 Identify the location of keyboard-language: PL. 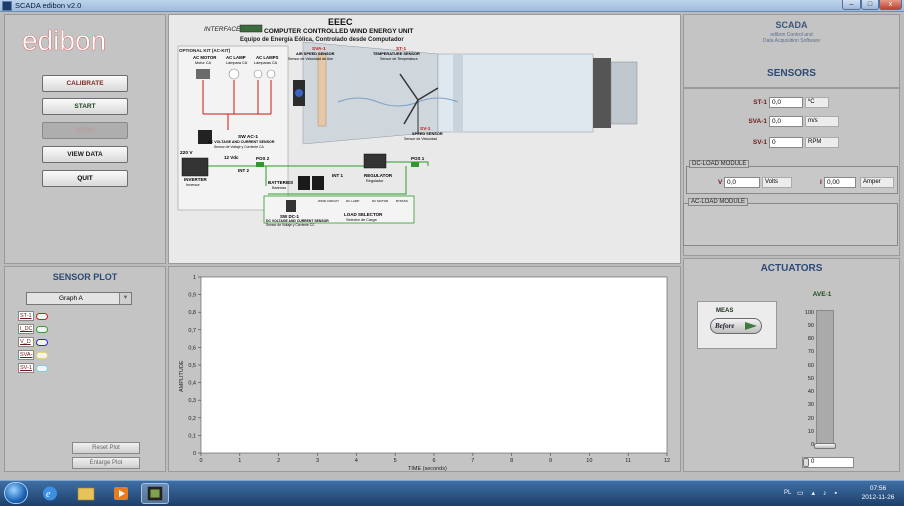
(787, 493).